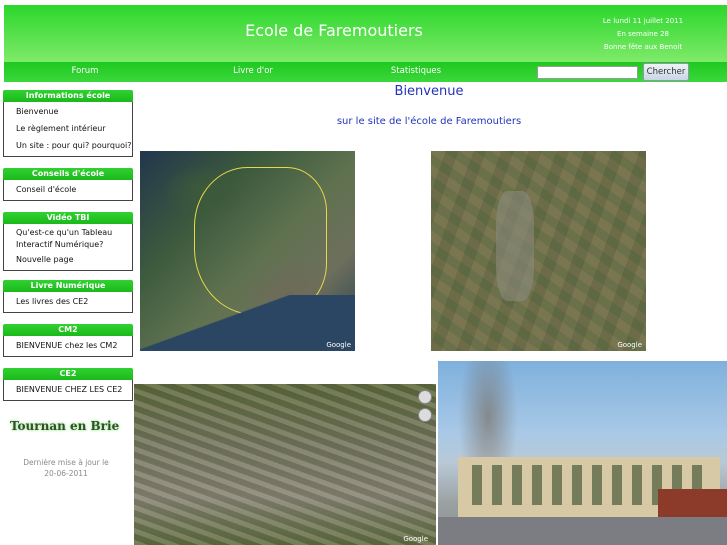  What do you see at coordinates (666, 72) in the screenshot?
I see `search-button: Chercher` at bounding box center [666, 72].